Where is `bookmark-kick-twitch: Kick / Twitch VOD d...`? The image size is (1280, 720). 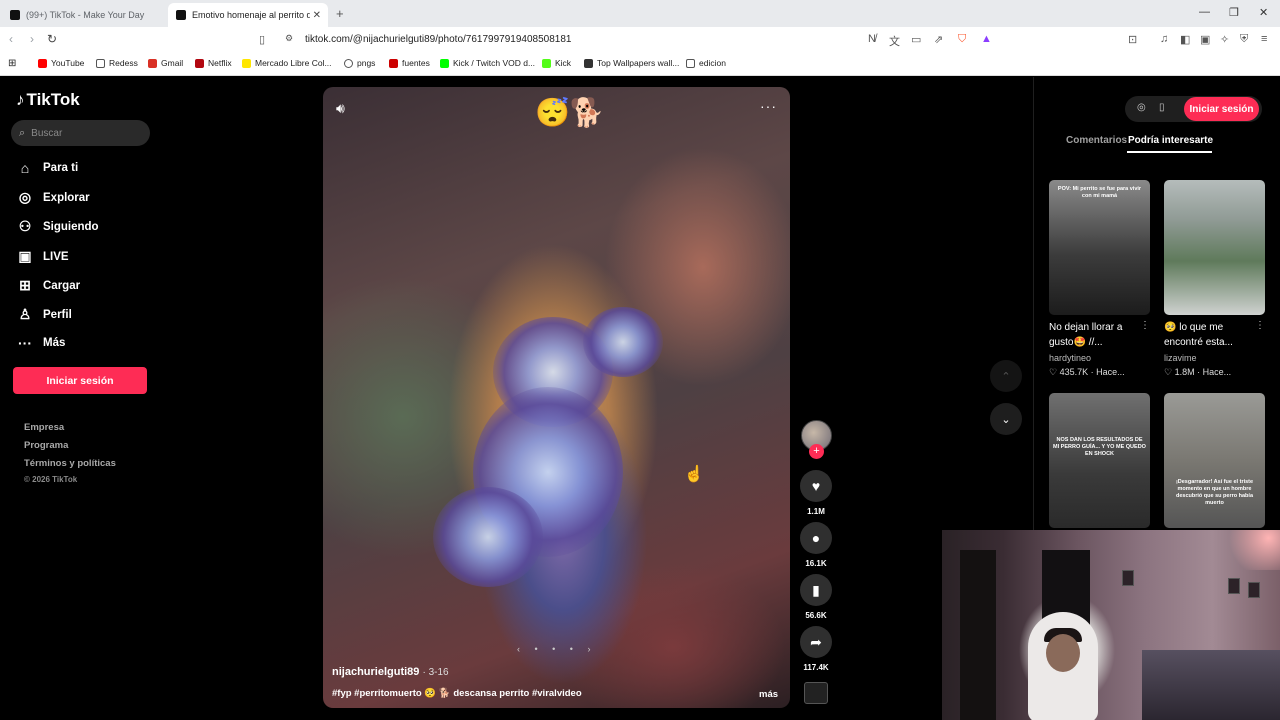 bookmark-kick-twitch: Kick / Twitch VOD d... is located at coordinates (487, 63).